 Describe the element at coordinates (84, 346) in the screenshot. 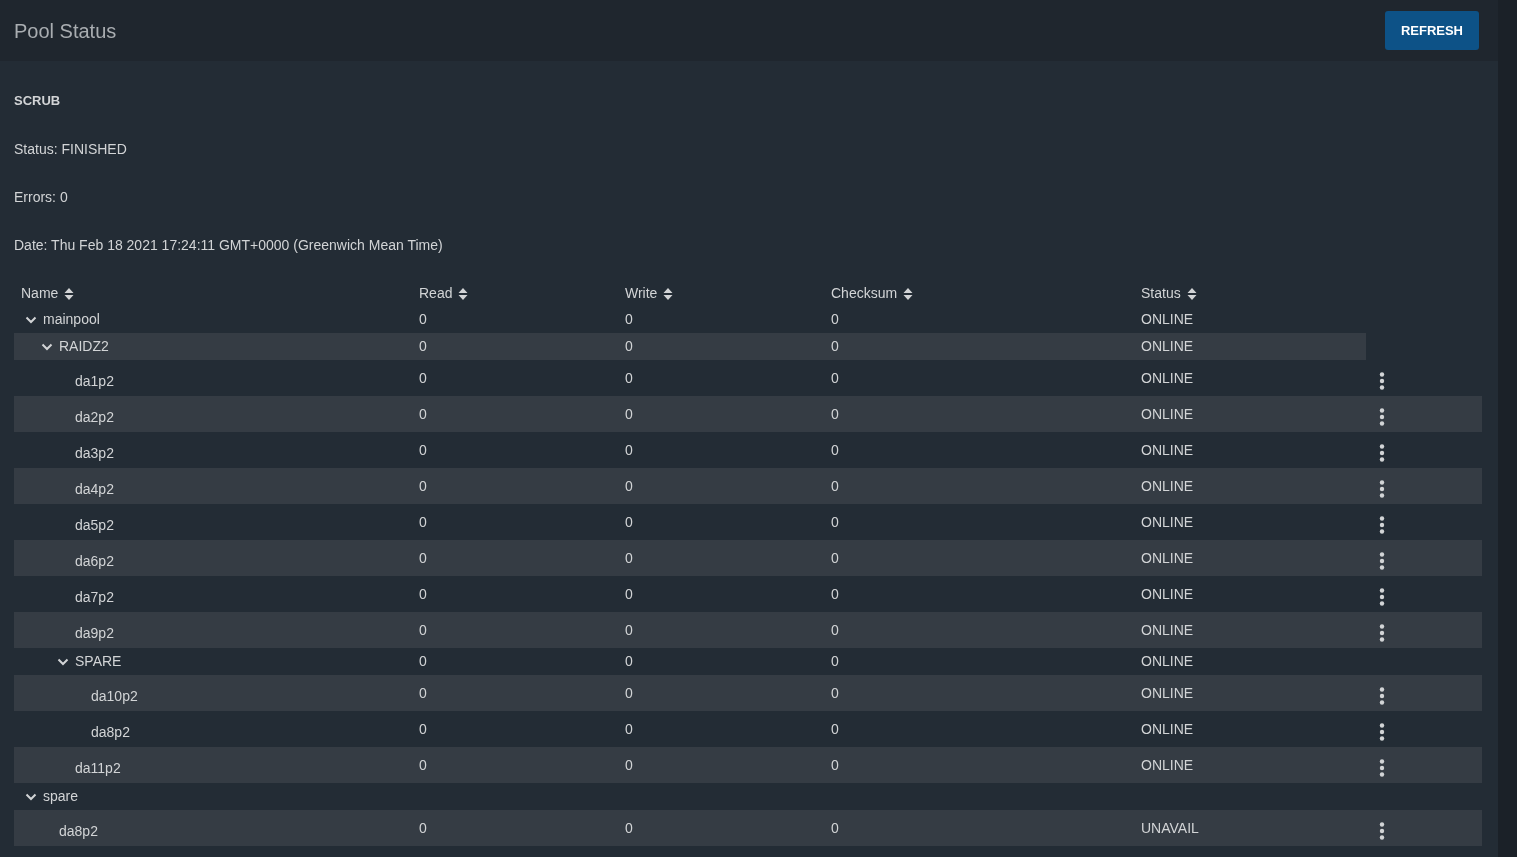

I see `device-name: RAIDZ2` at that location.